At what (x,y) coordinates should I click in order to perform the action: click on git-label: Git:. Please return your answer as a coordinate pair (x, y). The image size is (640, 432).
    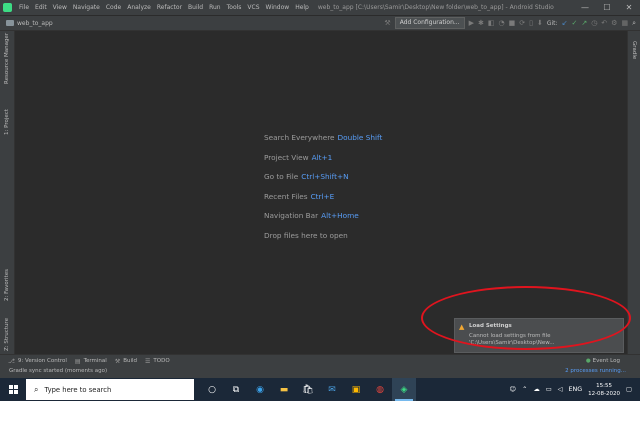
    Looking at the image, I should click on (552, 23).